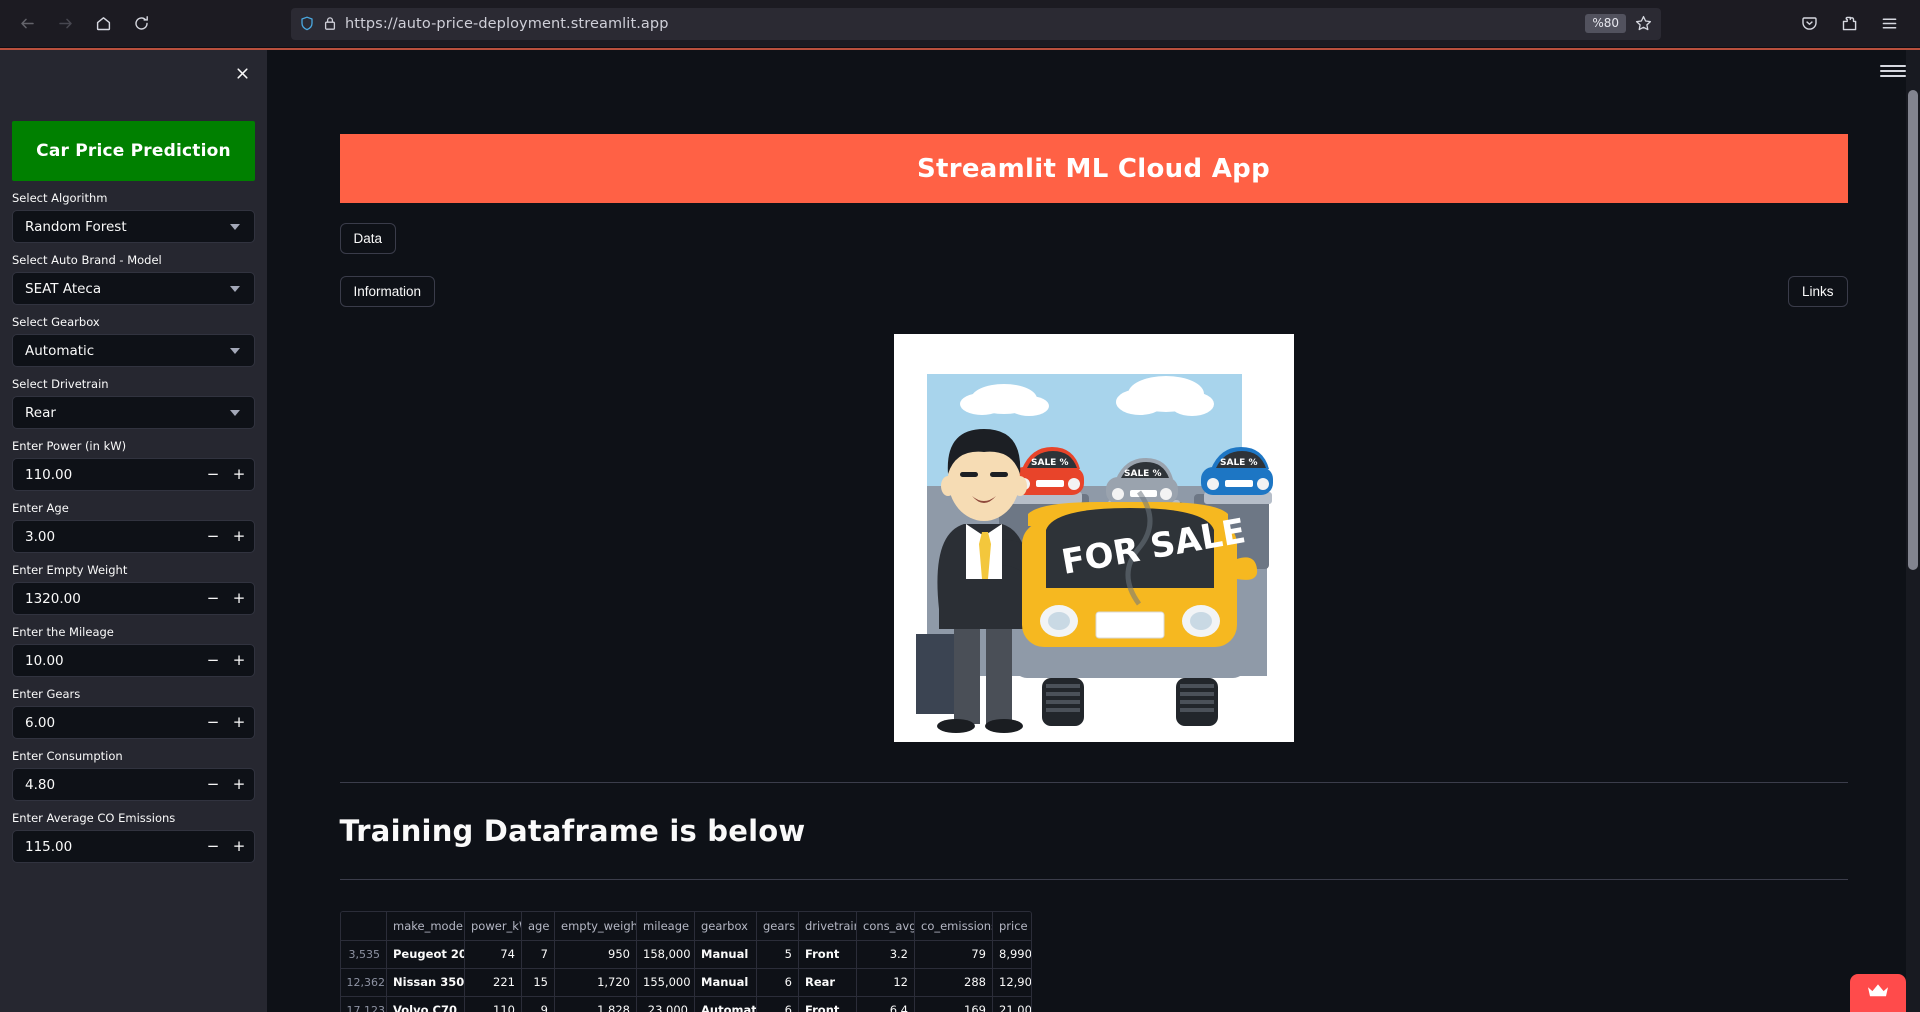 This screenshot has width=1920, height=1012. I want to click on input-enter-age-value: 3.00, so click(112, 537).